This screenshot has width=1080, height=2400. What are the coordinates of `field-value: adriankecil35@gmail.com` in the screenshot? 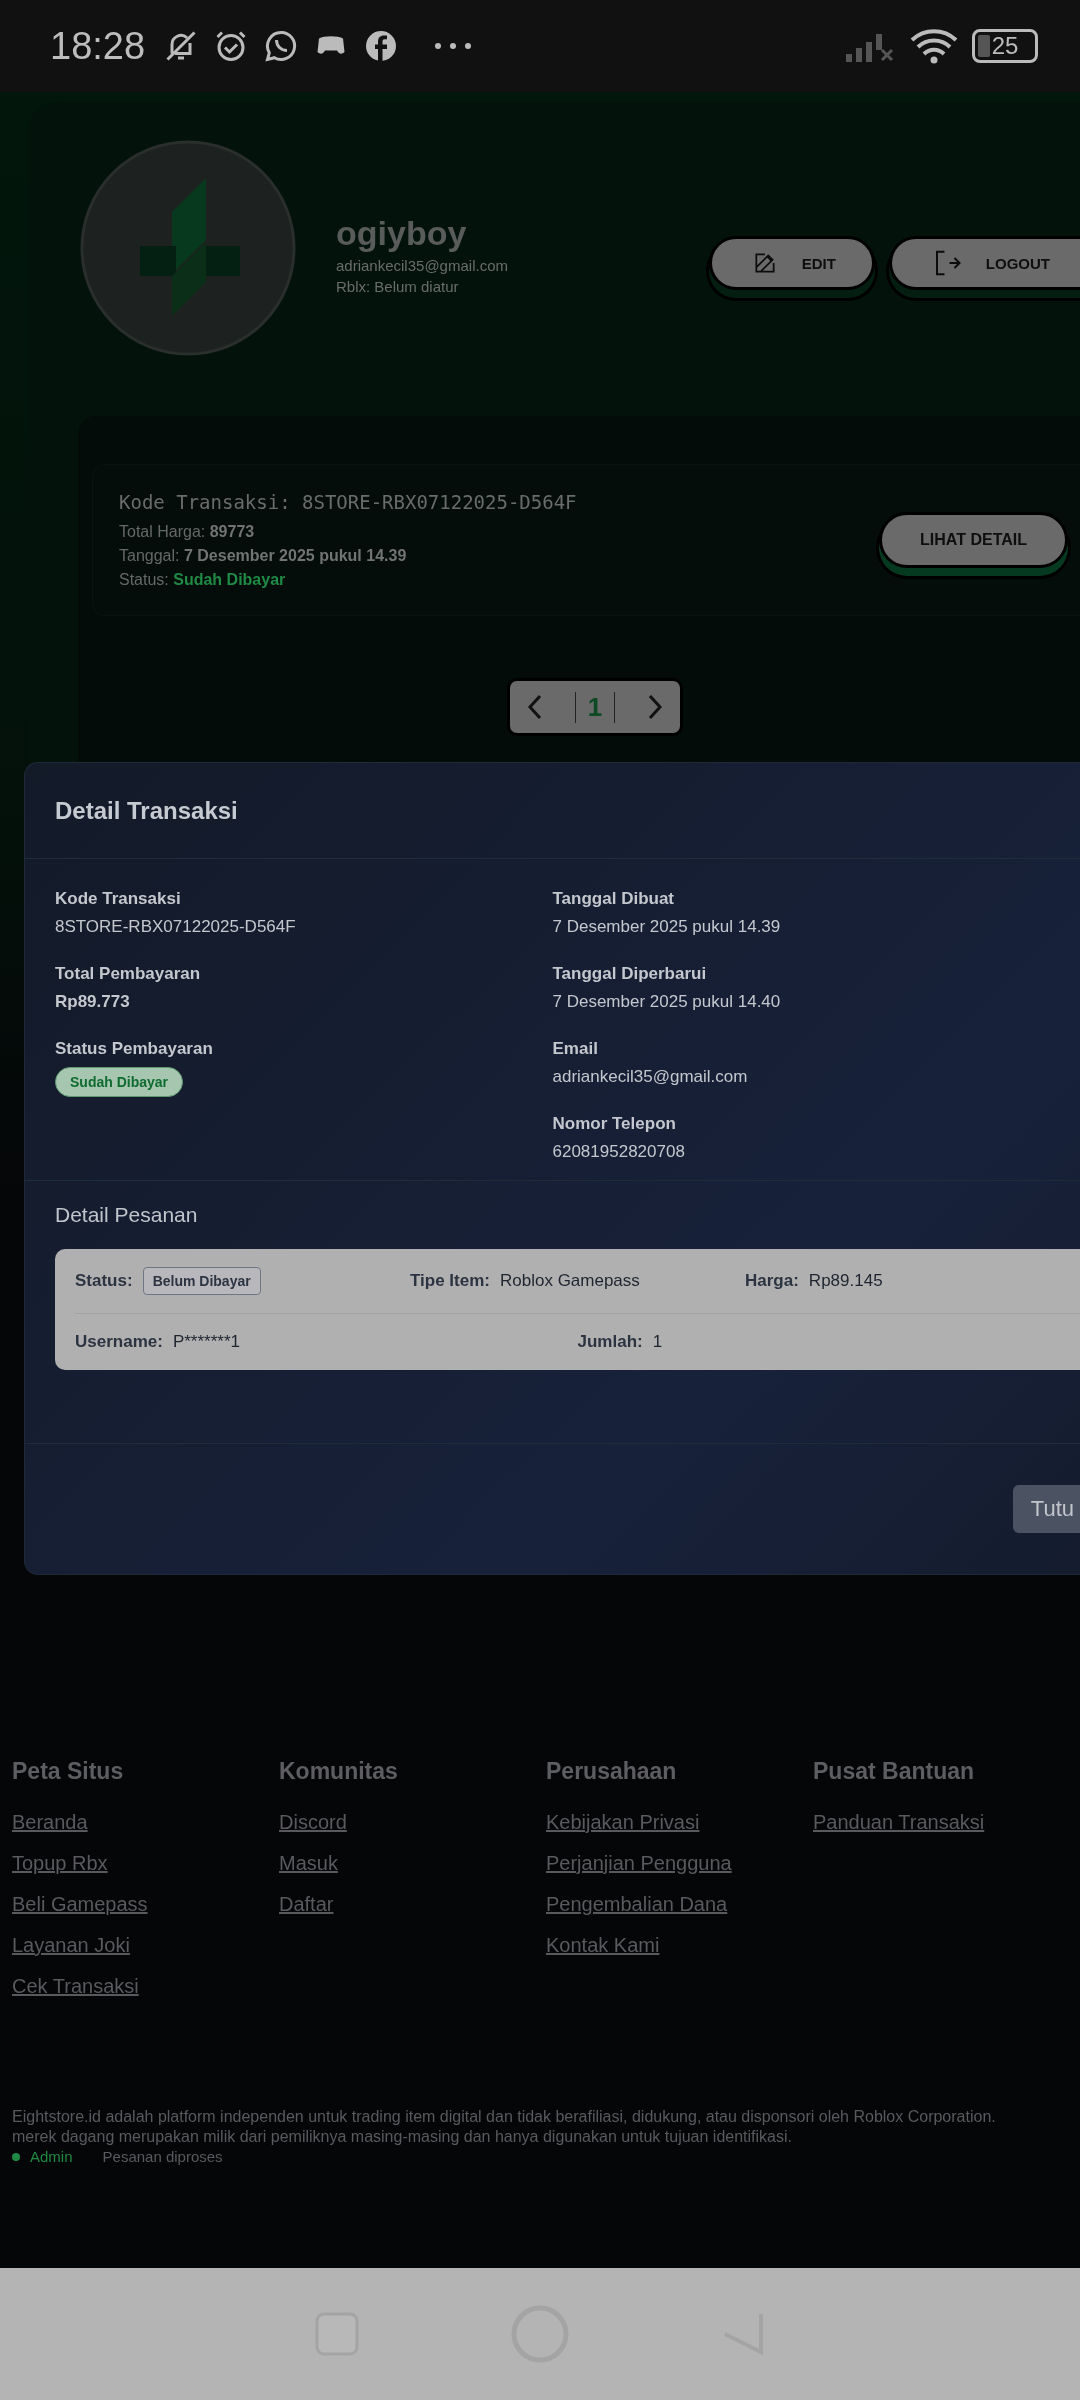 It's located at (650, 1077).